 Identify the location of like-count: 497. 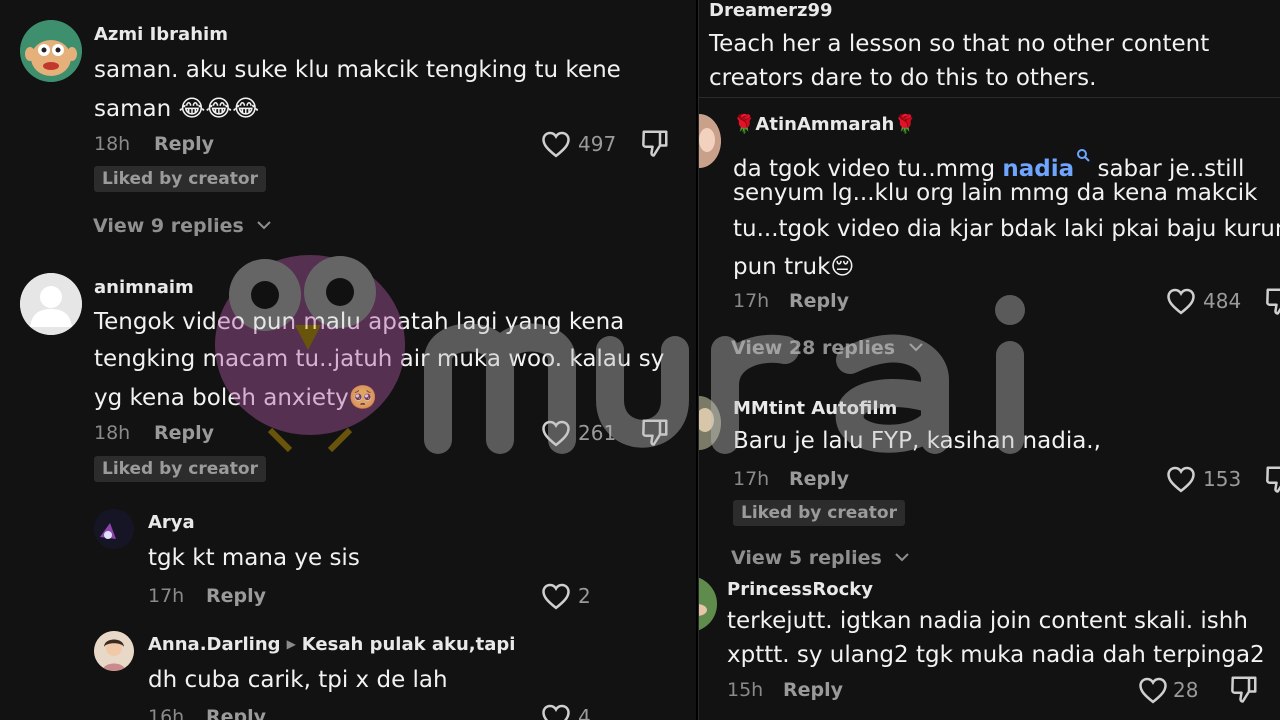
(597, 144).